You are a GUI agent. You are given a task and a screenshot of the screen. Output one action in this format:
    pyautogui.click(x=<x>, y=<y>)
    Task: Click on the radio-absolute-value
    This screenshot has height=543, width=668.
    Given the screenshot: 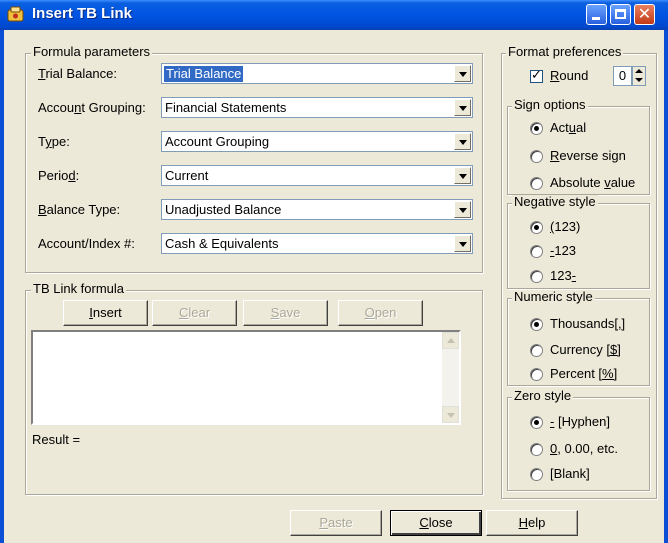 What is the action you would take?
    pyautogui.click(x=536, y=183)
    